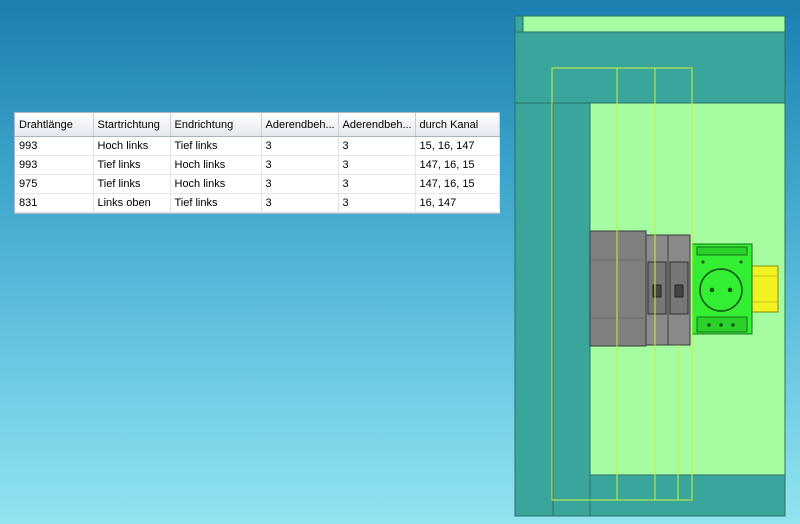 This screenshot has height=524, width=800. Describe the element at coordinates (132, 125) in the screenshot. I see `column-header-startrichtung: Startrichtung` at that location.